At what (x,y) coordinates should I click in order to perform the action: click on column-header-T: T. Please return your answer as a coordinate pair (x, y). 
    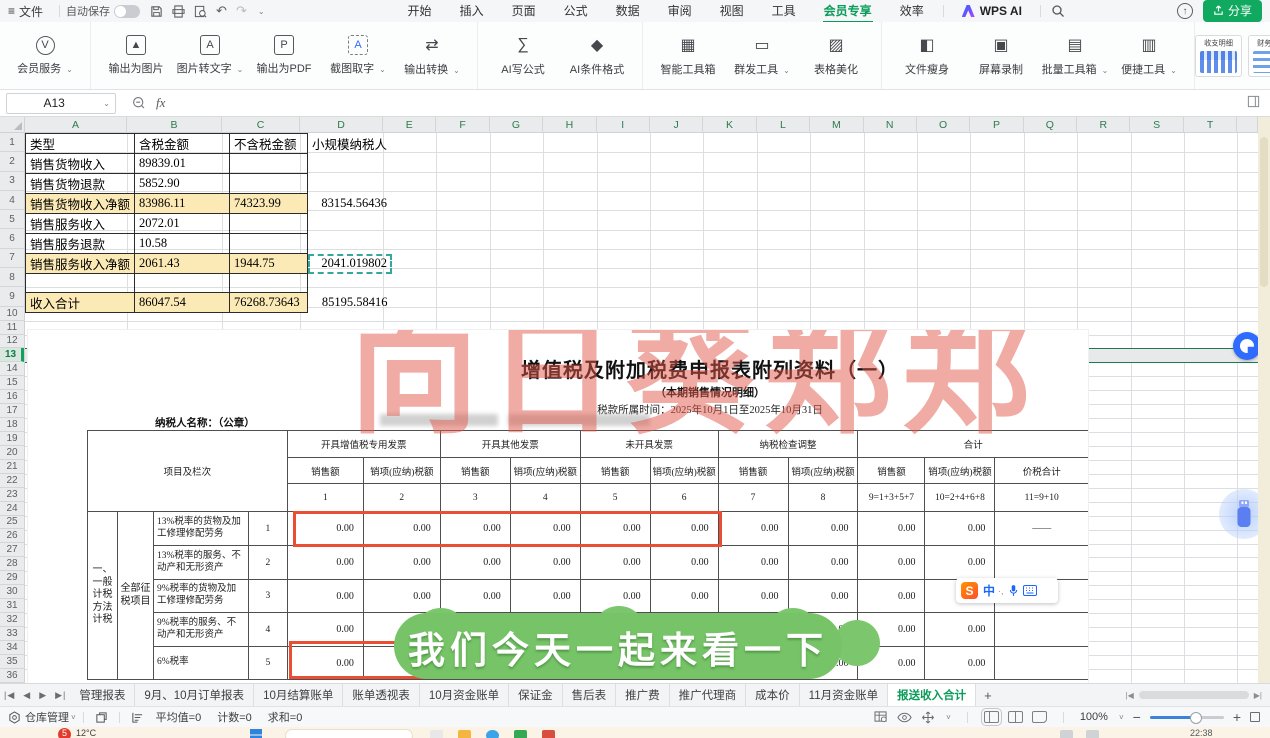
    Looking at the image, I should click on (1211, 125).